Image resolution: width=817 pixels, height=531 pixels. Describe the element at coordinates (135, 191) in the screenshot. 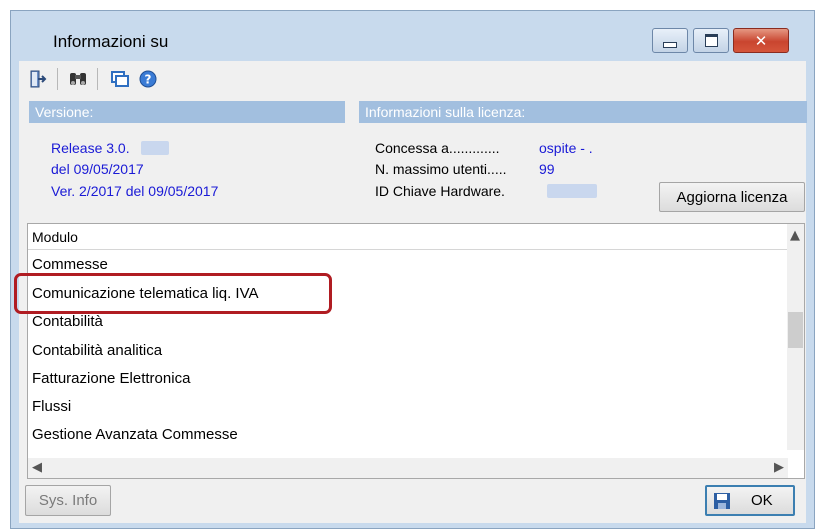

I see `version-text: Ver. 2/2017 del 09/05/2017` at that location.